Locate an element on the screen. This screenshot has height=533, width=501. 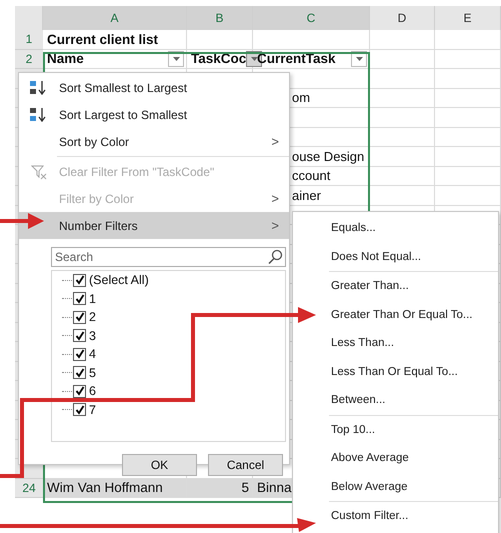
checkbox-label: 3 is located at coordinates (92, 335).